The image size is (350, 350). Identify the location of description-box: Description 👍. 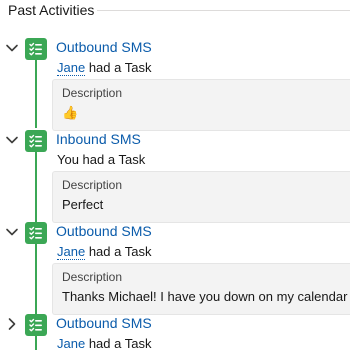
(201, 105).